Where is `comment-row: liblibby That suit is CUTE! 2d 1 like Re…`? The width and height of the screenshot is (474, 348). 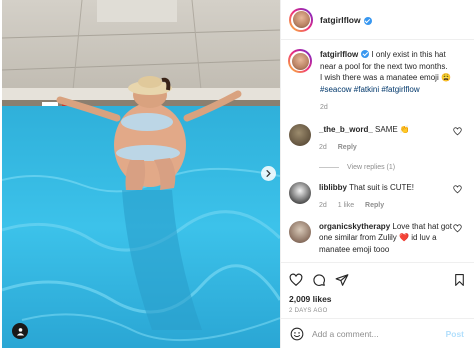 comment-row: liblibby That suit is CUTE! 2d 1 like Re… is located at coordinates (377, 196).